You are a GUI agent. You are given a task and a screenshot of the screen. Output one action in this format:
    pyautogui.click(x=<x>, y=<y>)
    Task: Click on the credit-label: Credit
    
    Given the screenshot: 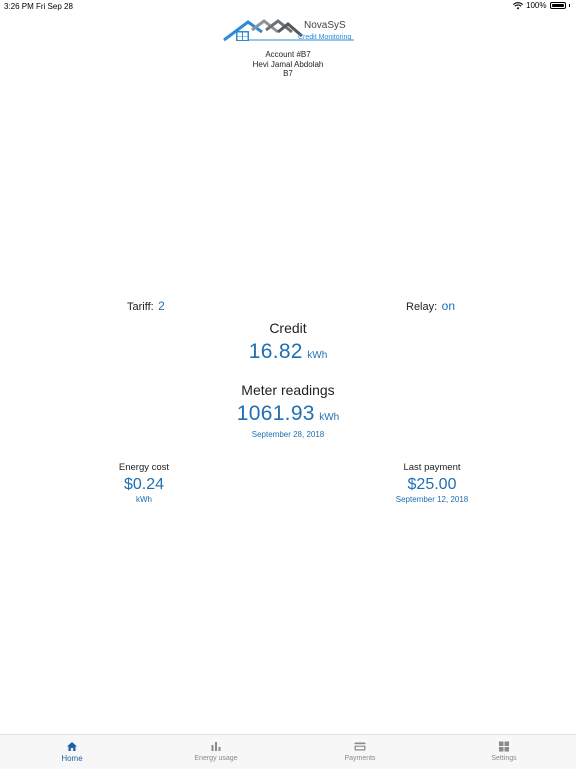 What is the action you would take?
    pyautogui.click(x=288, y=328)
    